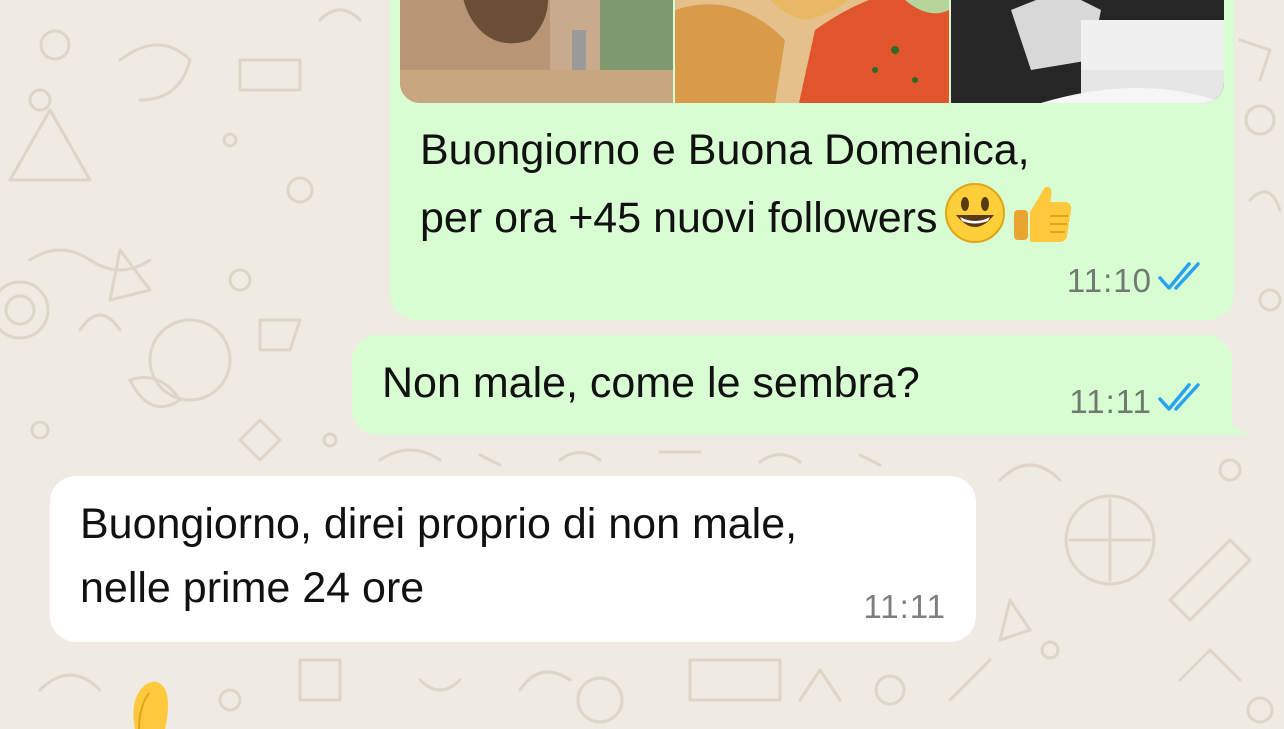  I want to click on caption-line-text: per ora +45 nuovi followers, so click(679, 218).